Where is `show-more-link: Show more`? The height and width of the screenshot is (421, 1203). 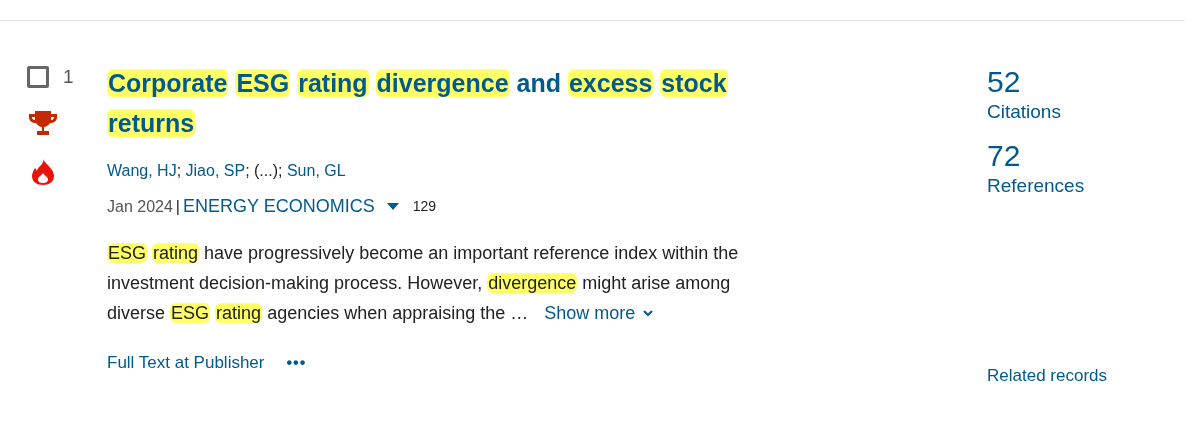
show-more-link: Show more is located at coordinates (599, 313).